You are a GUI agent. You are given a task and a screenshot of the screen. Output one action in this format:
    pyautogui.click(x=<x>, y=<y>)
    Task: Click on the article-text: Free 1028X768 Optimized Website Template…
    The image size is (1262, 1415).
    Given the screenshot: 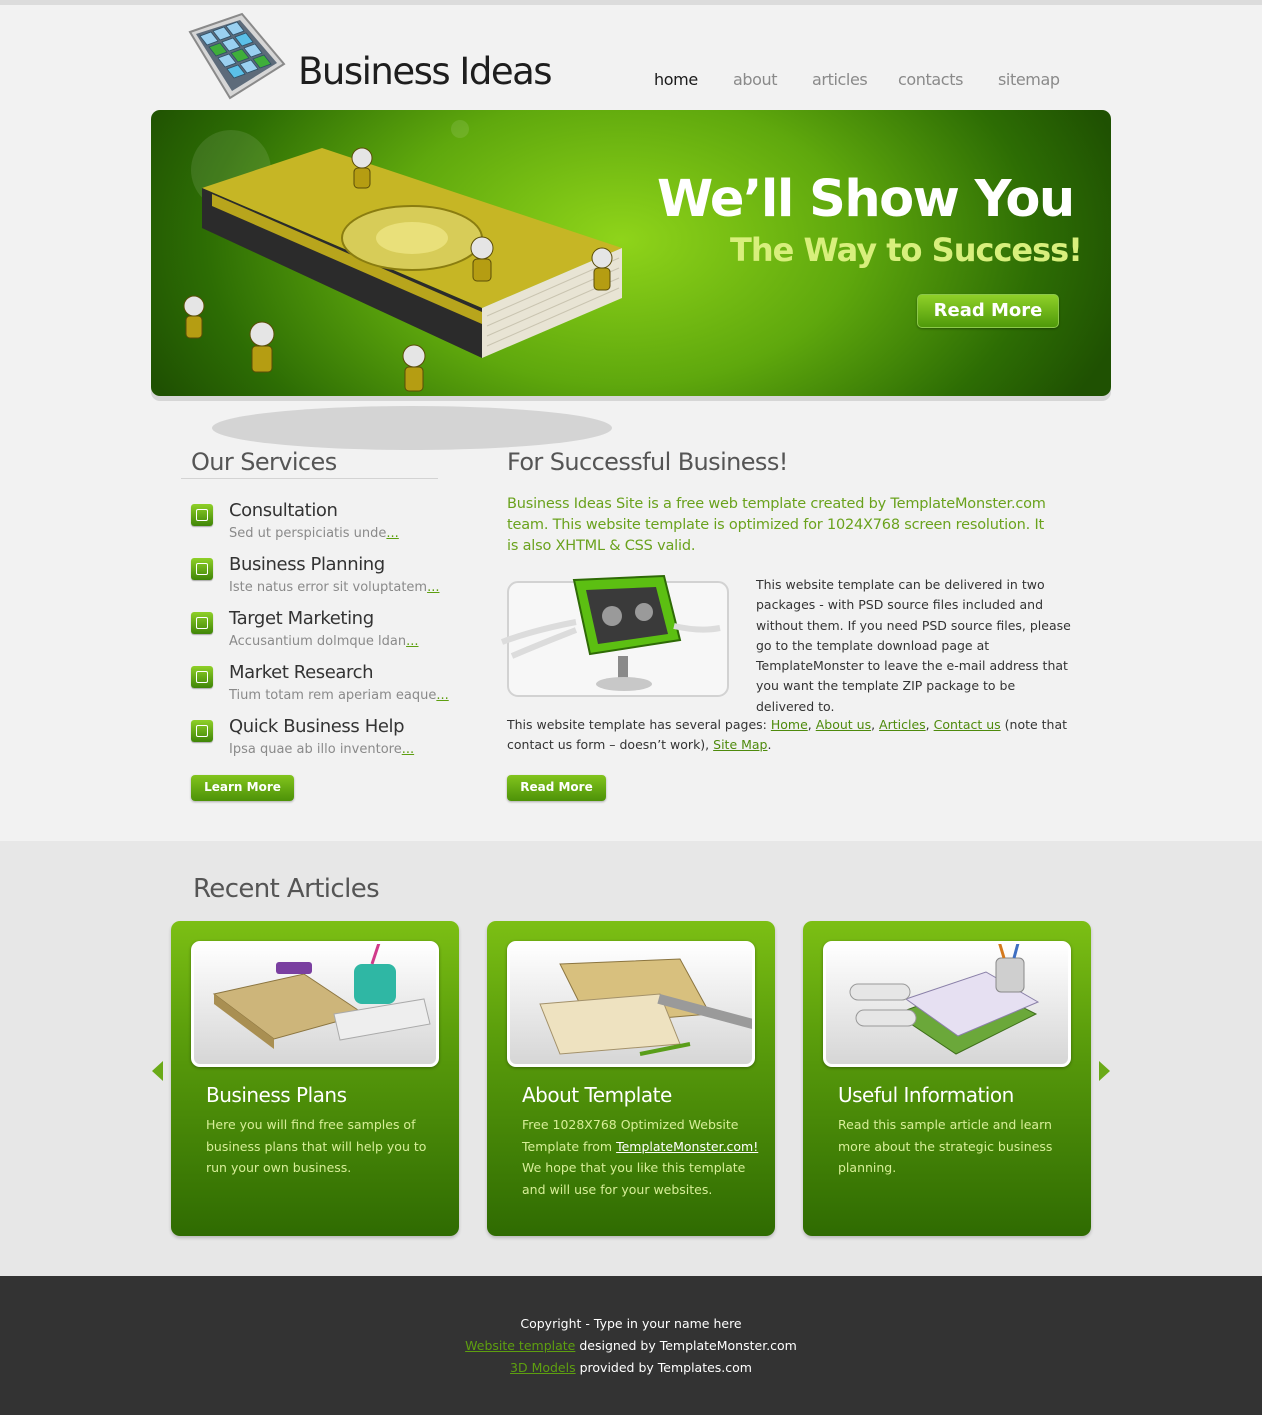 What is the action you would take?
    pyautogui.click(x=640, y=1157)
    